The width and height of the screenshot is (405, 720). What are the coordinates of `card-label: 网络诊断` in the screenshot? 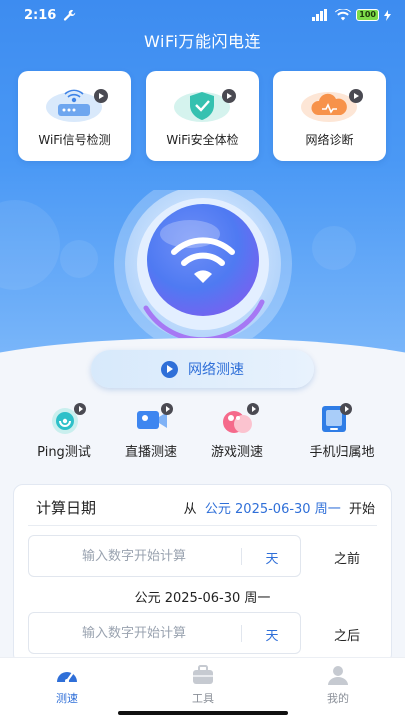 It's located at (329, 140).